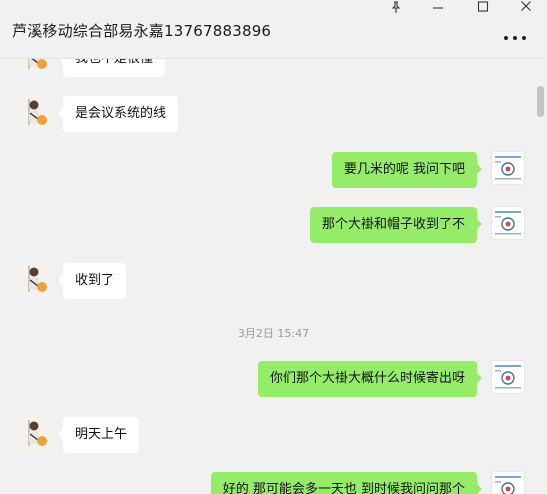 The height and width of the screenshot is (494, 547). I want to click on message-bubble-incoming: 收到了, so click(92, 281).